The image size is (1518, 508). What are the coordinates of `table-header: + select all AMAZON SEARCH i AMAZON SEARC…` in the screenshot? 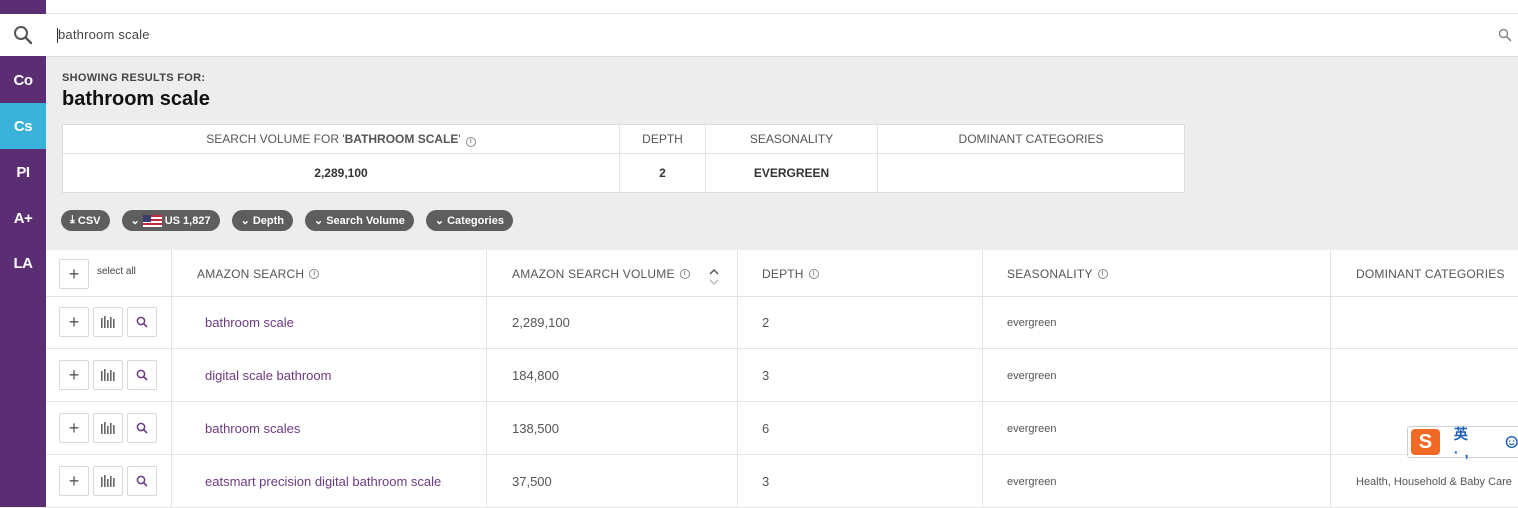 It's located at (782, 273).